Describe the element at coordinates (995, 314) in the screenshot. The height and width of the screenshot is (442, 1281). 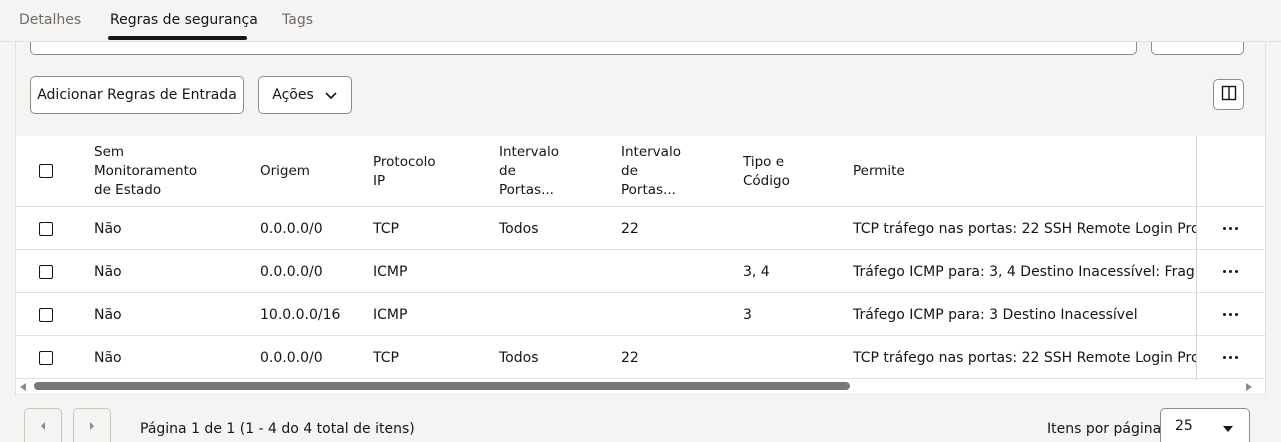
I see `cell-allows: Tráfego ICMP para: 3 Destino Inacessível` at that location.